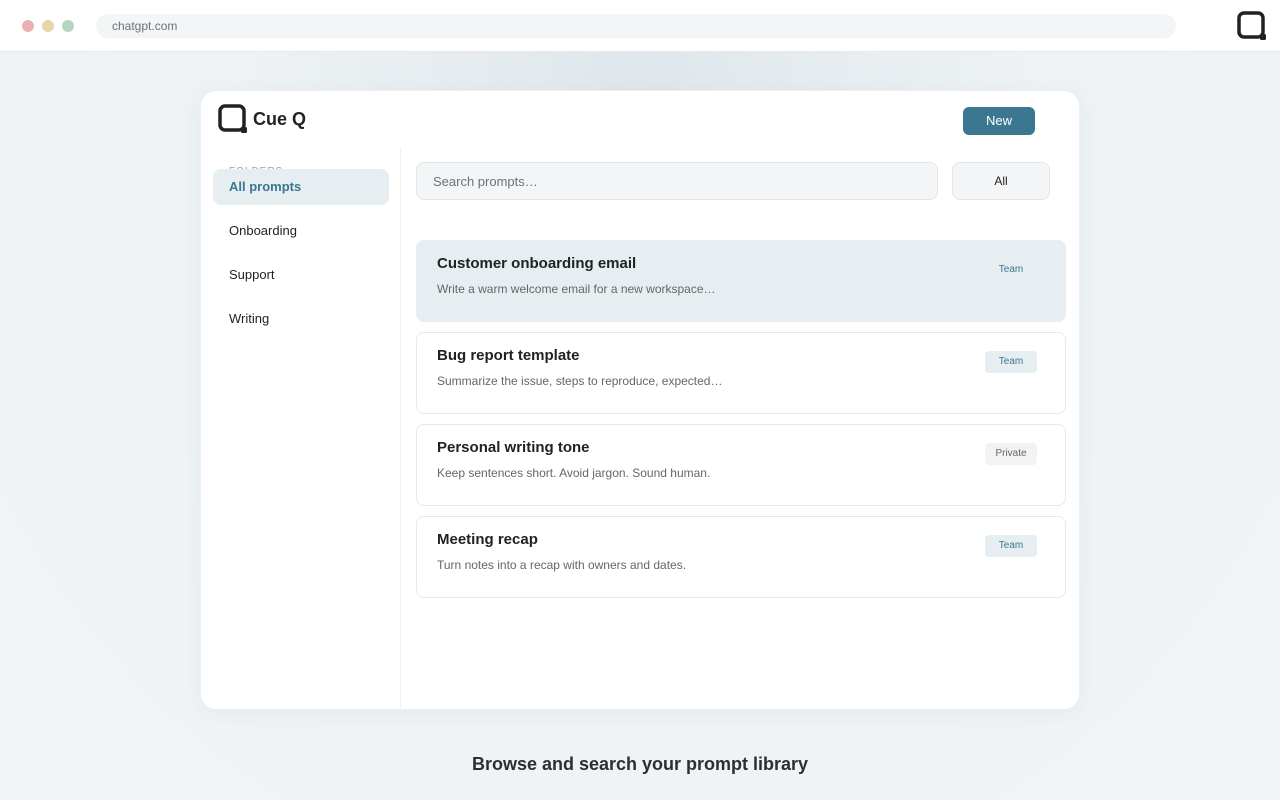  I want to click on window-minimize-dot, so click(48, 26).